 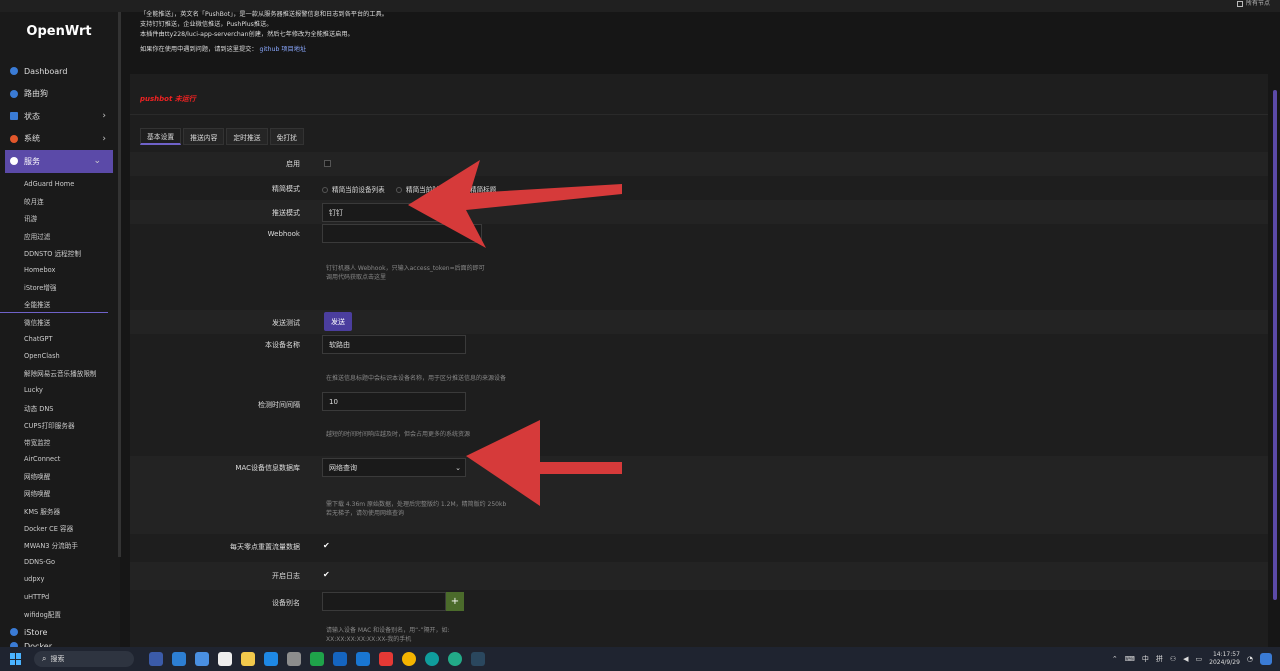 I want to click on webhook-help-link: 调用代码获取点击这里, so click(x=405, y=277).